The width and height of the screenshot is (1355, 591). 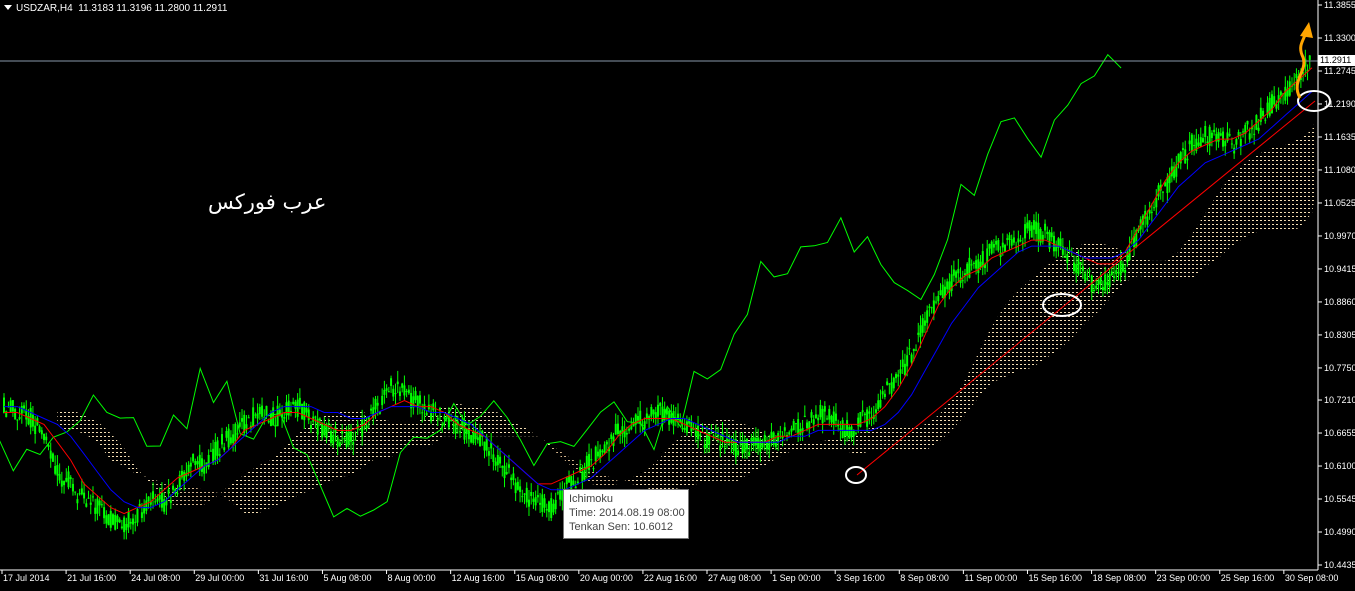 I want to click on x-tick-label: 18 Sep 08:00, so click(x=1120, y=578).